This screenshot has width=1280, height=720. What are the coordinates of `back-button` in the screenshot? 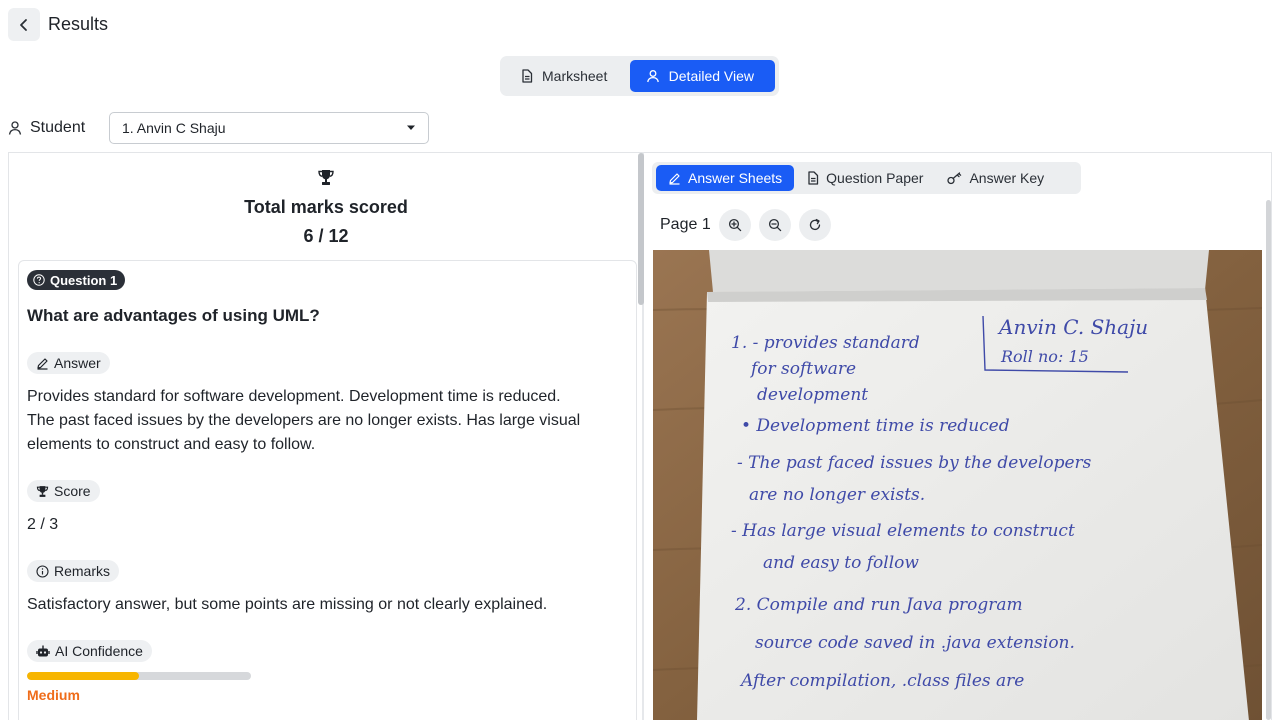 It's located at (24, 24).